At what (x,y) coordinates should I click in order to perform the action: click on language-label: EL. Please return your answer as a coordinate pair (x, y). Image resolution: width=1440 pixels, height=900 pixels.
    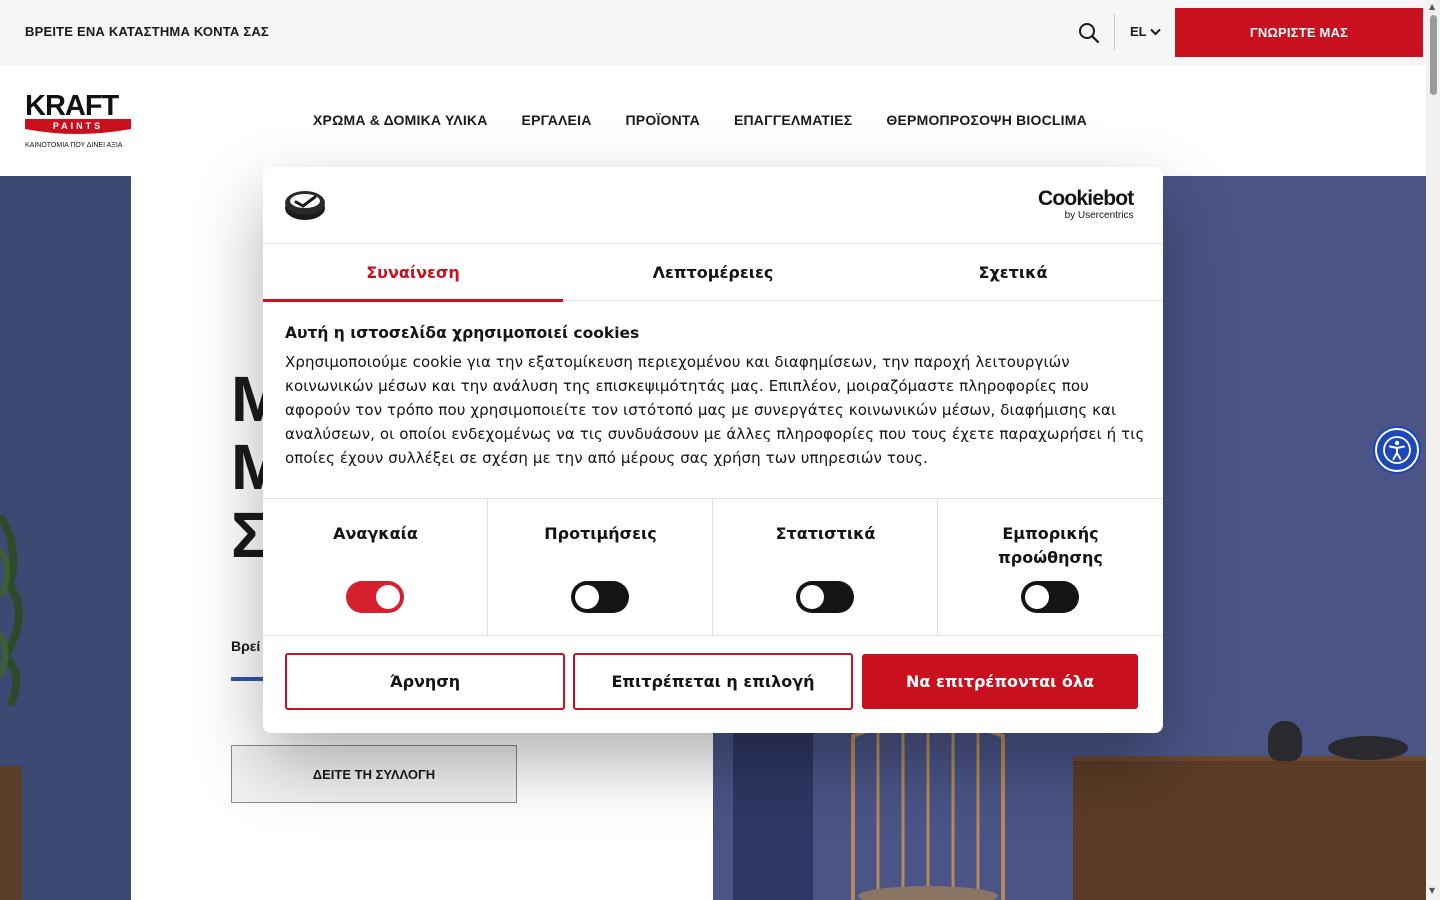
    Looking at the image, I should click on (1138, 31).